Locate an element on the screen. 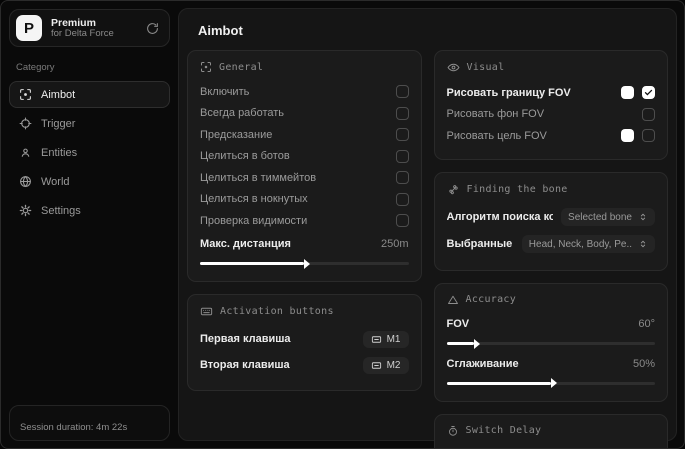  setting-label: Алгоритм поиска костей is located at coordinates (500, 217).